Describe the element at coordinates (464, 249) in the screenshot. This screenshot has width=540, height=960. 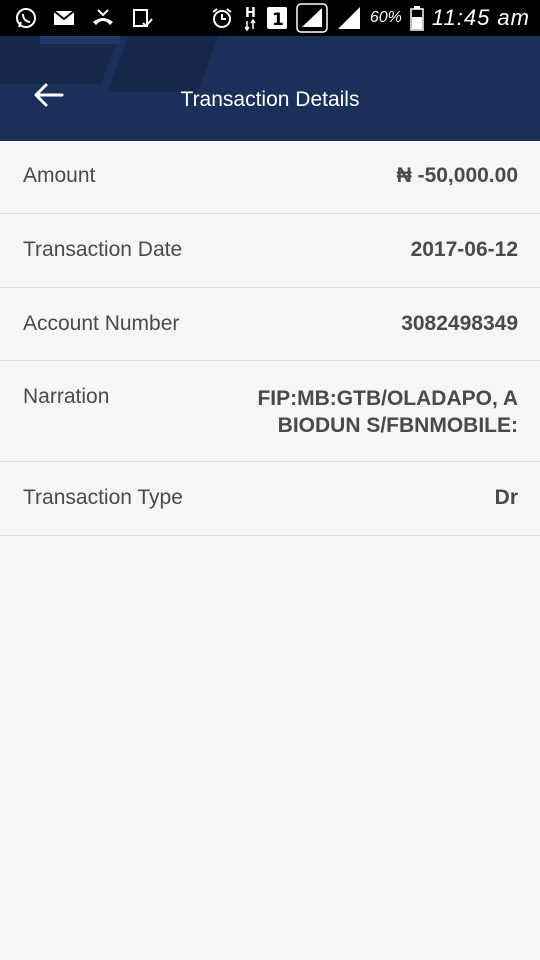
I see `transaction-date-value: 2017-06-12` at that location.